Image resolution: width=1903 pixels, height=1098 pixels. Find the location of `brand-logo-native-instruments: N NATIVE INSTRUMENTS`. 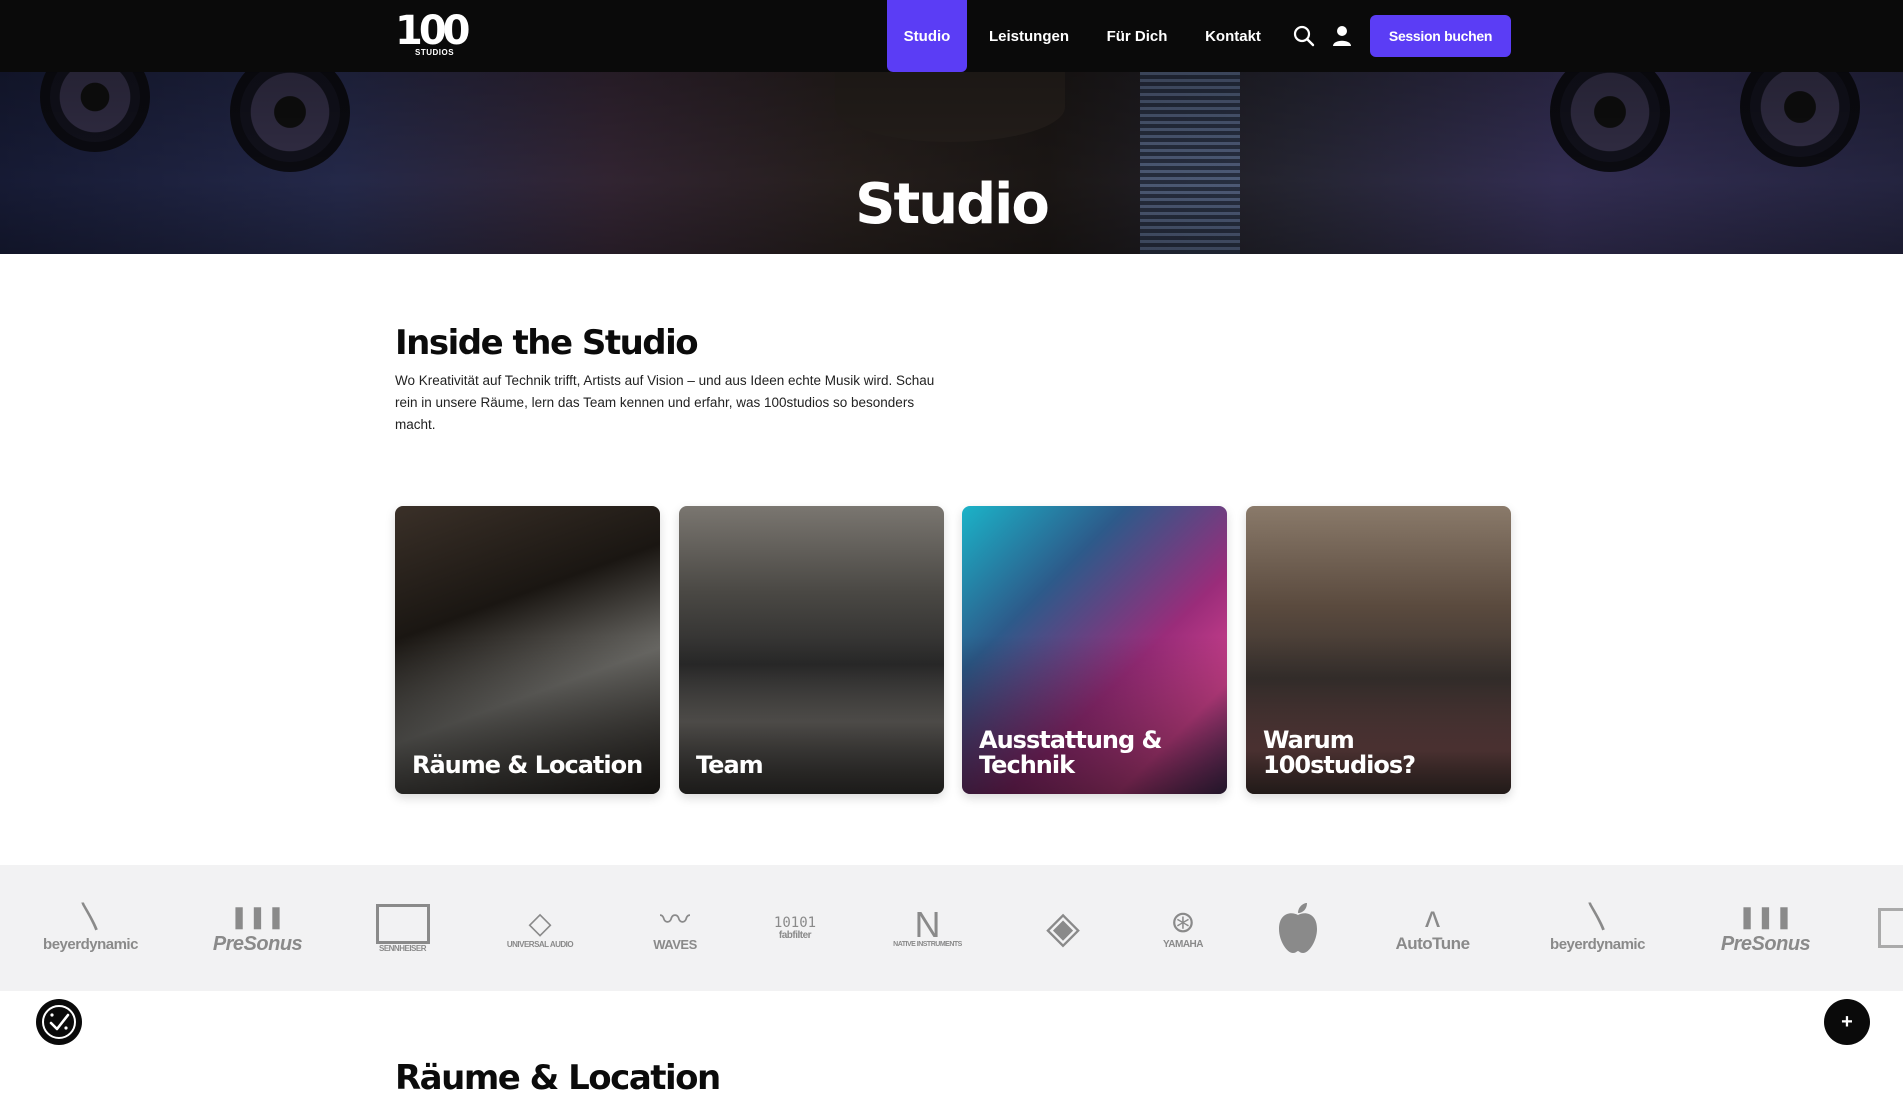

brand-logo-native-instruments: N NATIVE INSTRUMENTS is located at coordinates (927, 925).